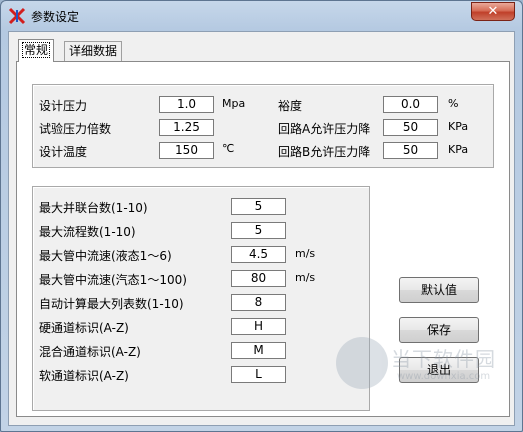  I want to click on title-bar: 参数设定 ✕, so click(261, 16).